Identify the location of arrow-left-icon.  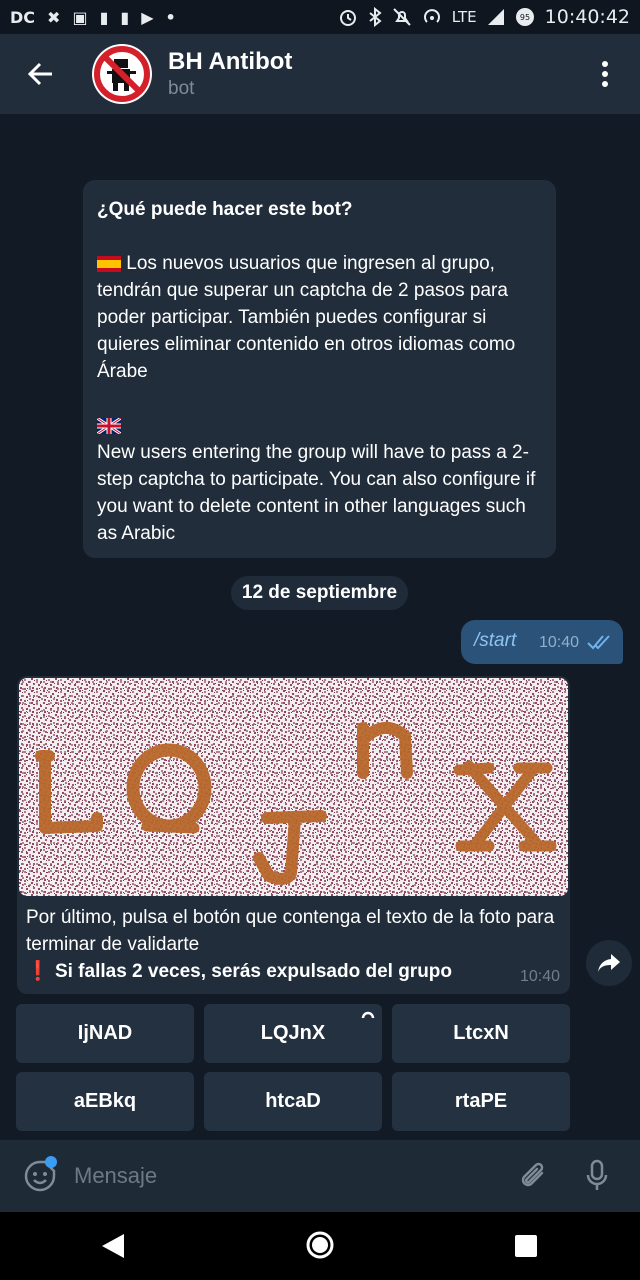
(39, 74).